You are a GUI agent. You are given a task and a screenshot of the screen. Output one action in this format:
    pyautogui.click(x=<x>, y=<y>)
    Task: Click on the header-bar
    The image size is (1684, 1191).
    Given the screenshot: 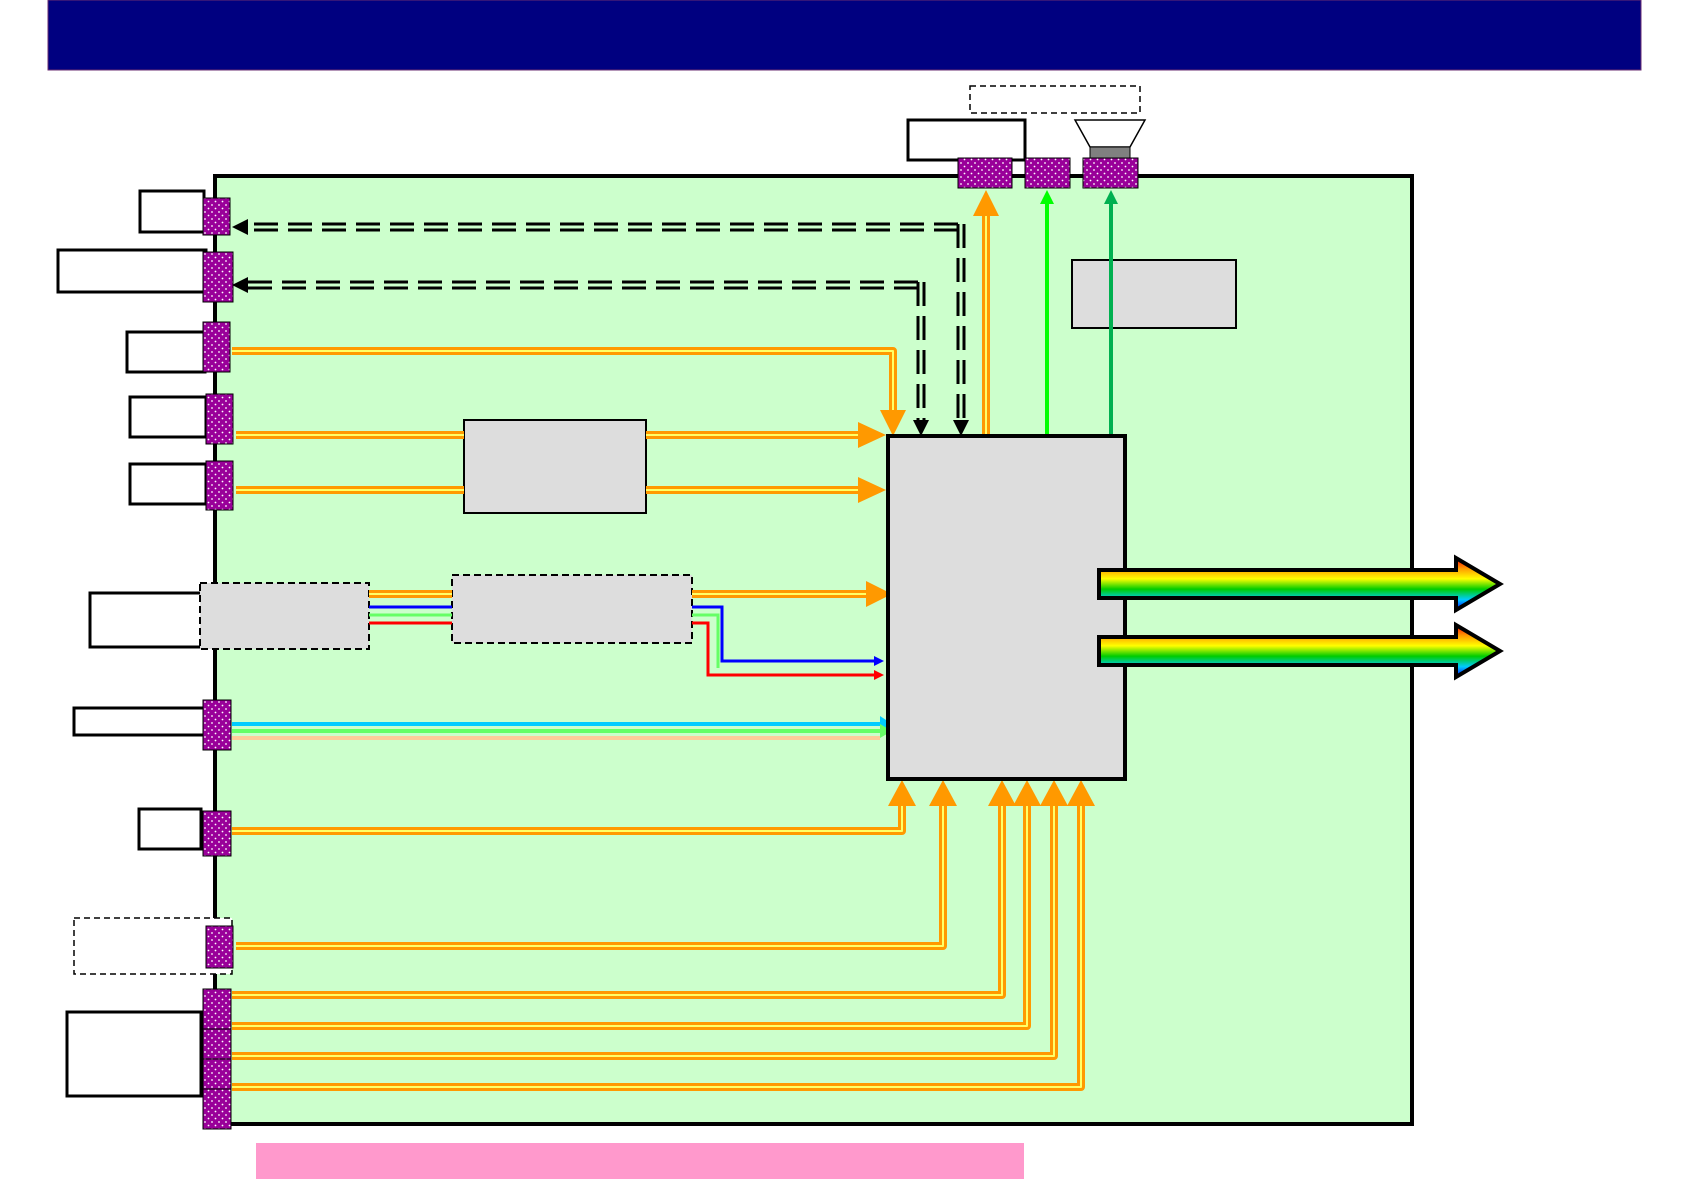 What is the action you would take?
    pyautogui.click(x=844, y=35)
    